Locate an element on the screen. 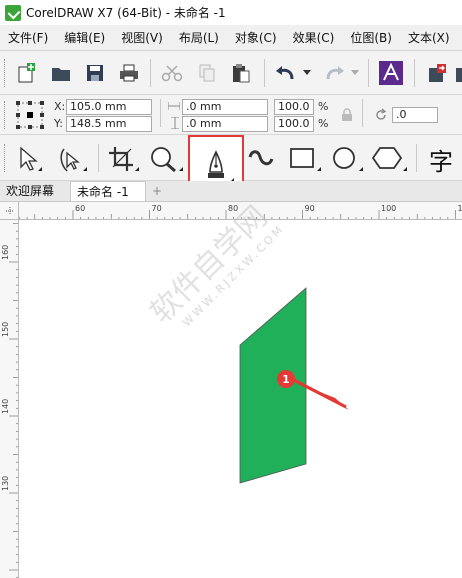  redo-dropdown is located at coordinates (355, 73).